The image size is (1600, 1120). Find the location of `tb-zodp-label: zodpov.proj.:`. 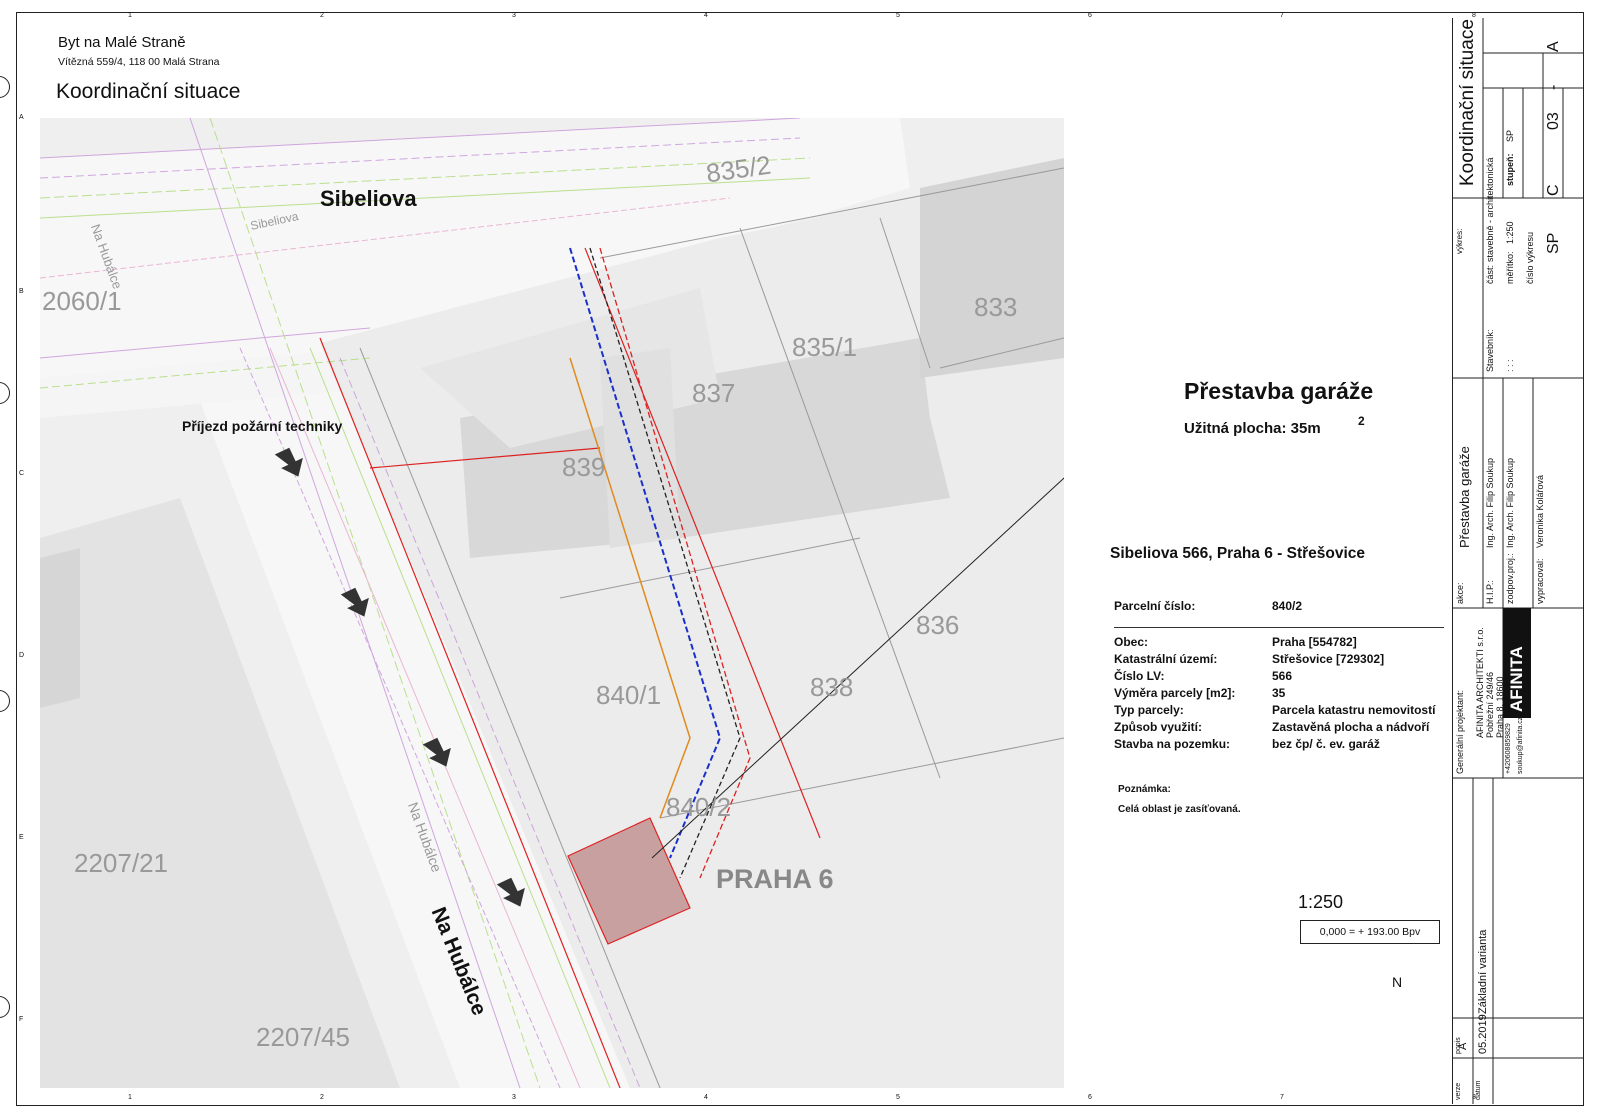

tb-zodp-label: zodpov.proj.: is located at coordinates (1510, 578).